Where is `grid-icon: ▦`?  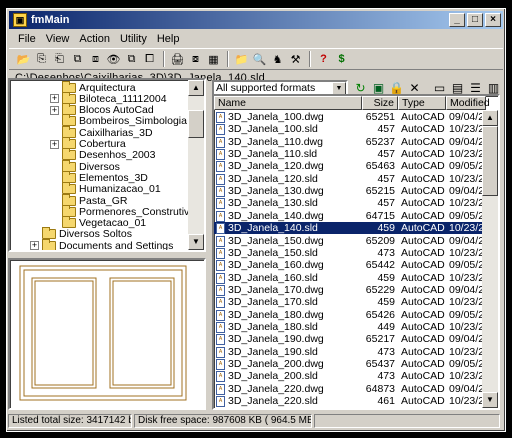
grid-icon: ▦ is located at coordinates (213, 59).